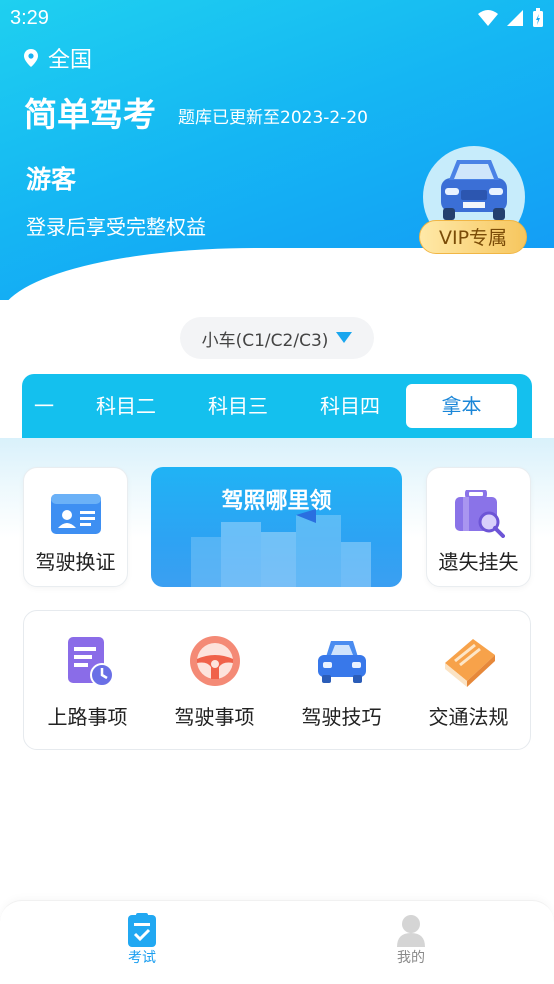  Describe the element at coordinates (214, 717) in the screenshot. I see `guide-label-driving-matters: 驾驶事项` at that location.